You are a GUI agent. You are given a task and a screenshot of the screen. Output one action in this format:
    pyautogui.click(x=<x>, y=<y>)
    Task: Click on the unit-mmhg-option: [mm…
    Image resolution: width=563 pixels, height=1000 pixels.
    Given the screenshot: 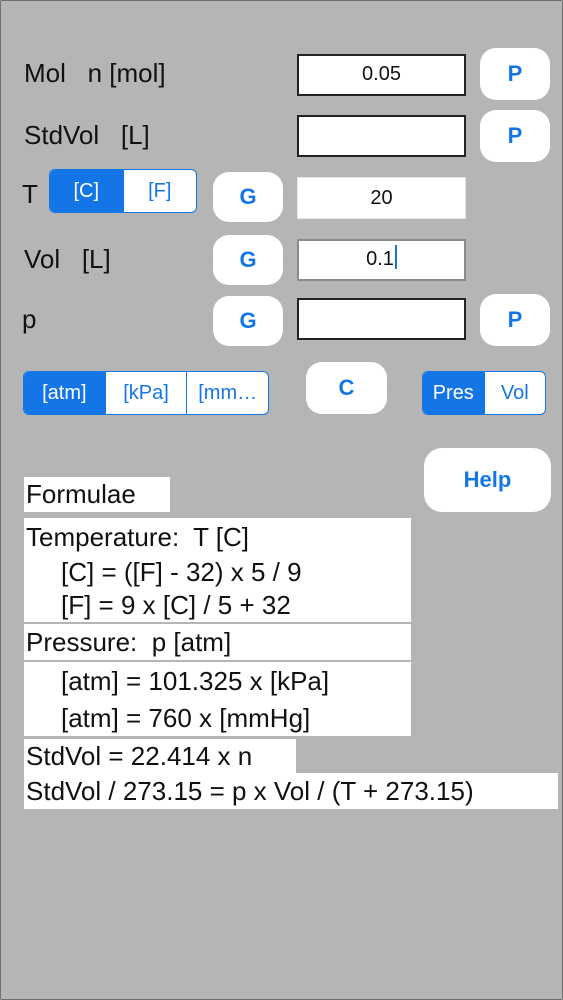 What is the action you would take?
    pyautogui.click(x=227, y=393)
    